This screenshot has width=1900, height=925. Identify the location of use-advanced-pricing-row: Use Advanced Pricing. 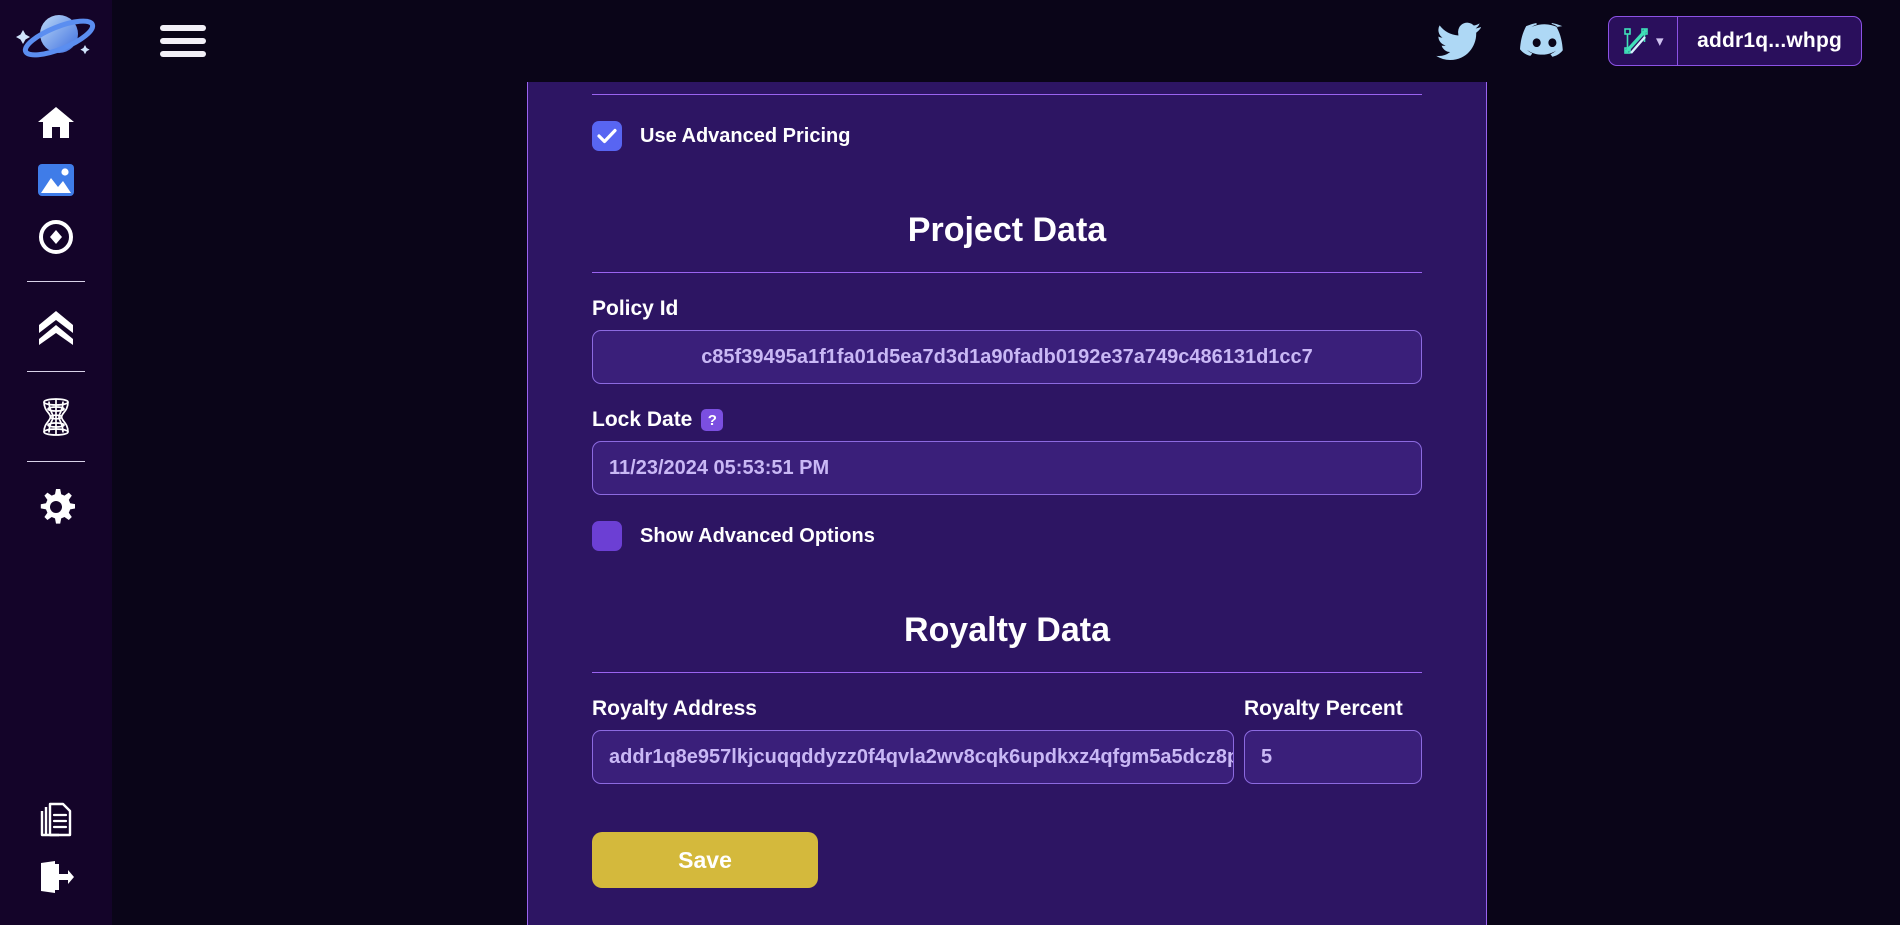
(1007, 123).